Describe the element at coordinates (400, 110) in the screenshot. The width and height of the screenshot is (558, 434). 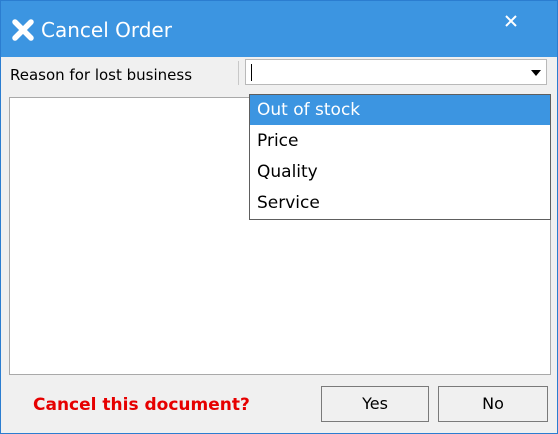
I see `dropdown-option-out-of-stock: Out of stock` at that location.